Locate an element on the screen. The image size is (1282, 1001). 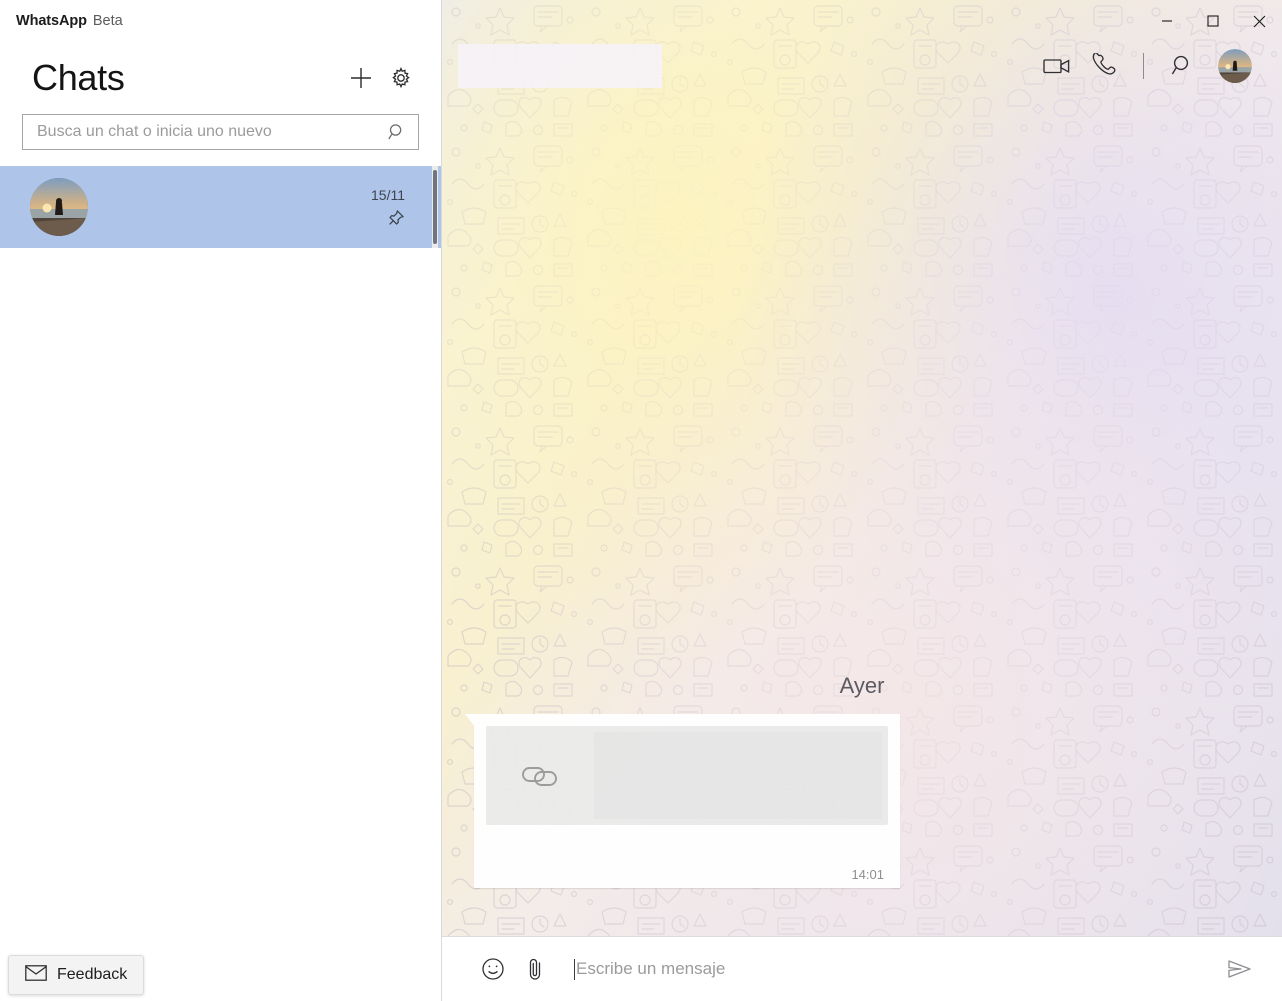
link-preview-thumbnail is located at coordinates (540, 775).